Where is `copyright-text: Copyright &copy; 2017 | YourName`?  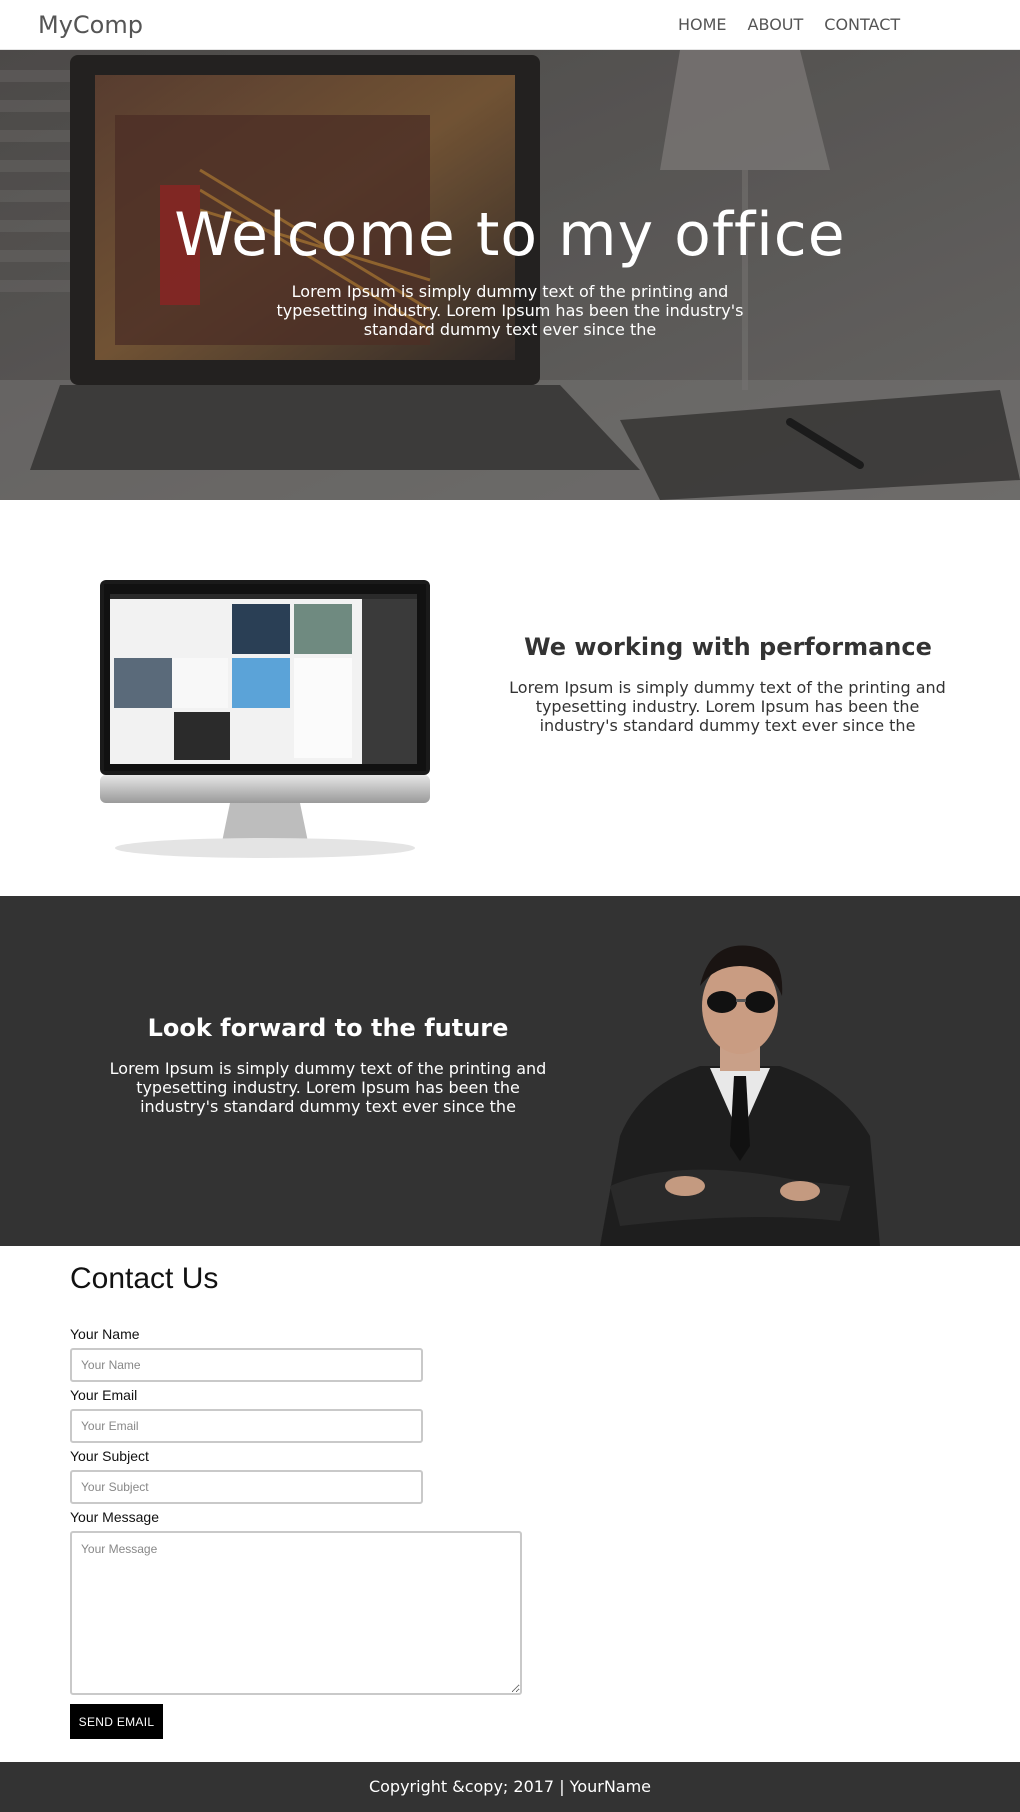
copyright-text: Copyright &copy; 2017 | YourName is located at coordinates (510, 1786).